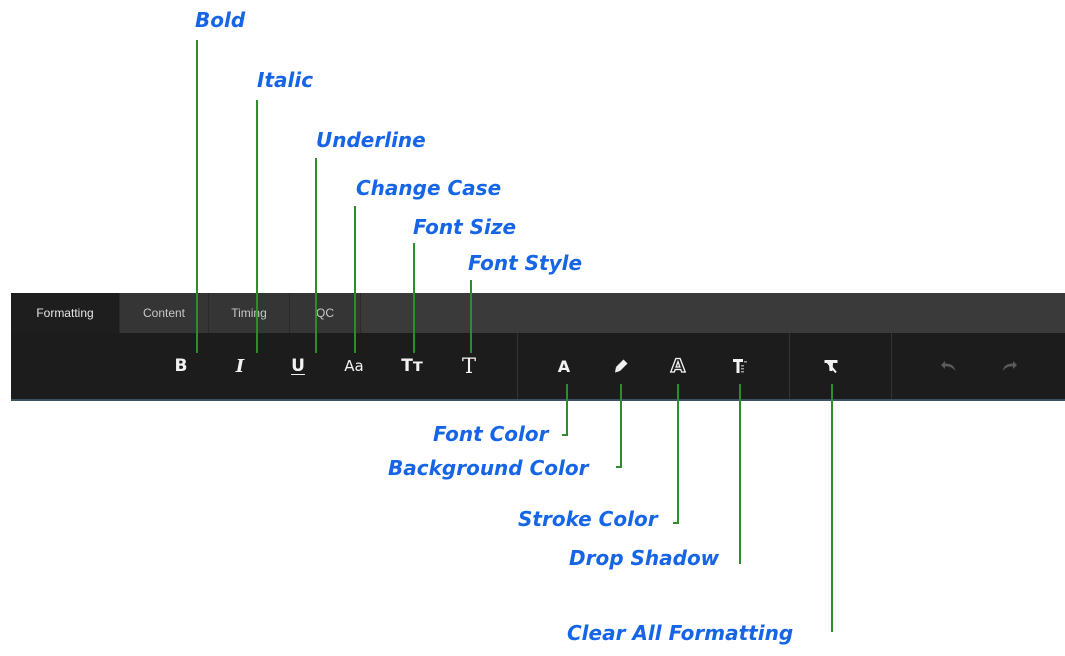 This screenshot has height=656, width=1065. What do you see at coordinates (538, 400) in the screenshot?
I see `toolbar-bottom-border` at bounding box center [538, 400].